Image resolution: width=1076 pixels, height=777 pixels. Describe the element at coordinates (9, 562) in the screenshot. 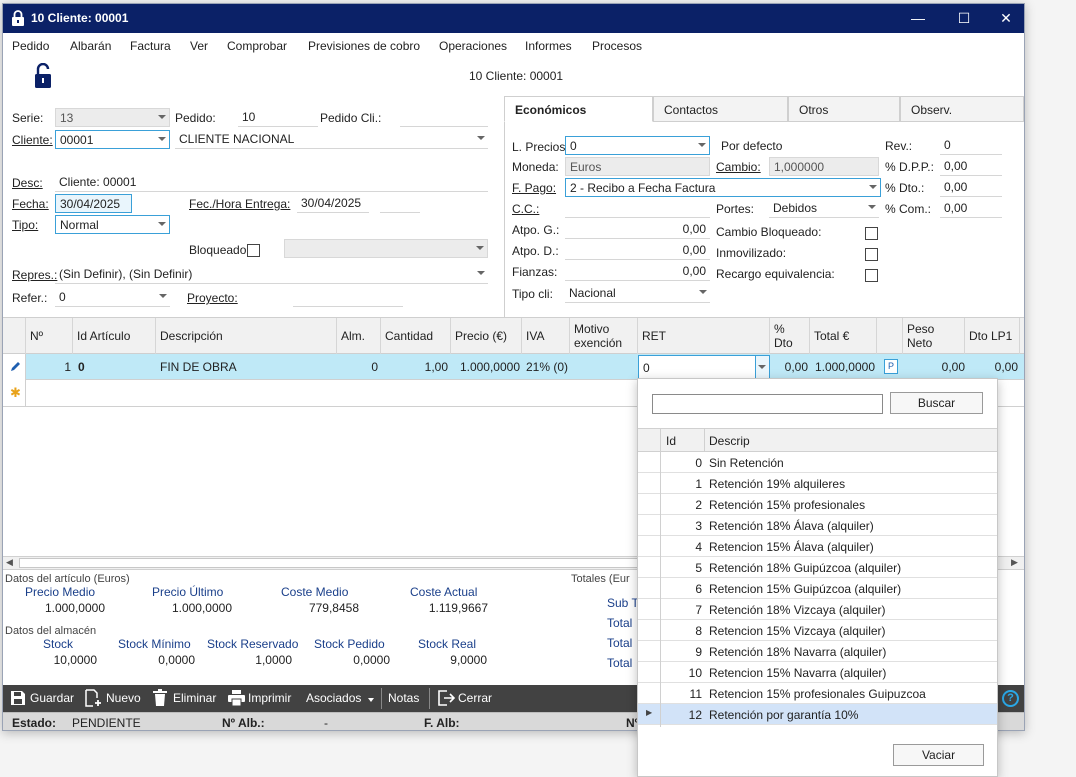

I see `scroll-left-icon: ◀` at that location.